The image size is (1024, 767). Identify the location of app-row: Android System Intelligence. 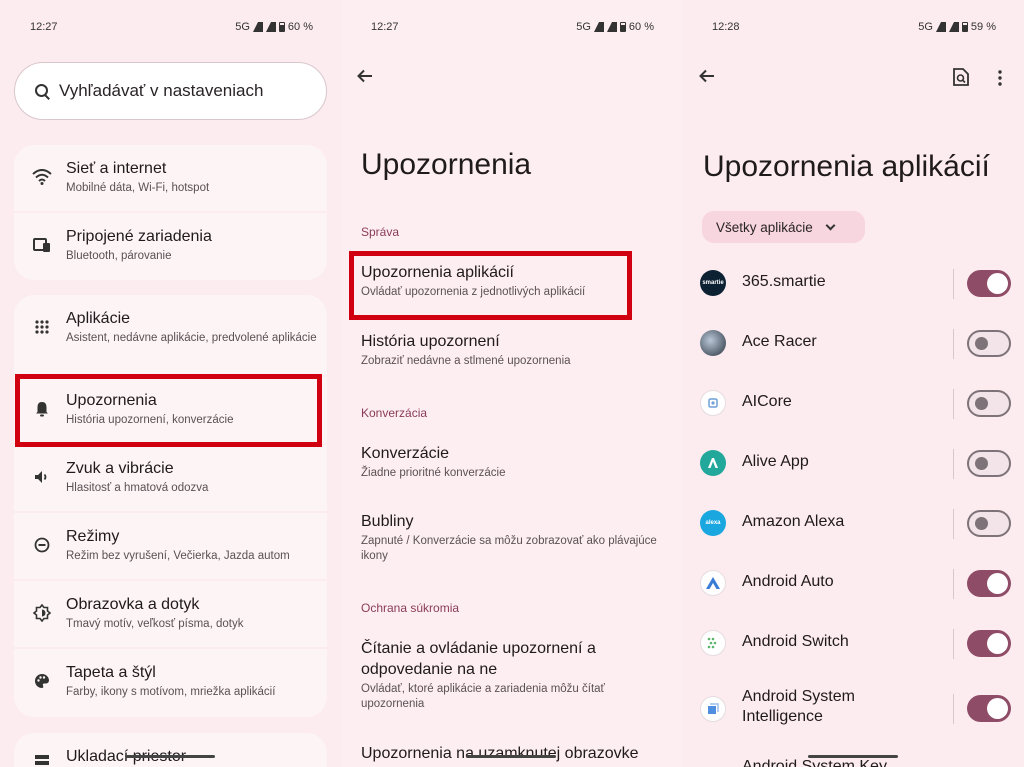
(853, 709).